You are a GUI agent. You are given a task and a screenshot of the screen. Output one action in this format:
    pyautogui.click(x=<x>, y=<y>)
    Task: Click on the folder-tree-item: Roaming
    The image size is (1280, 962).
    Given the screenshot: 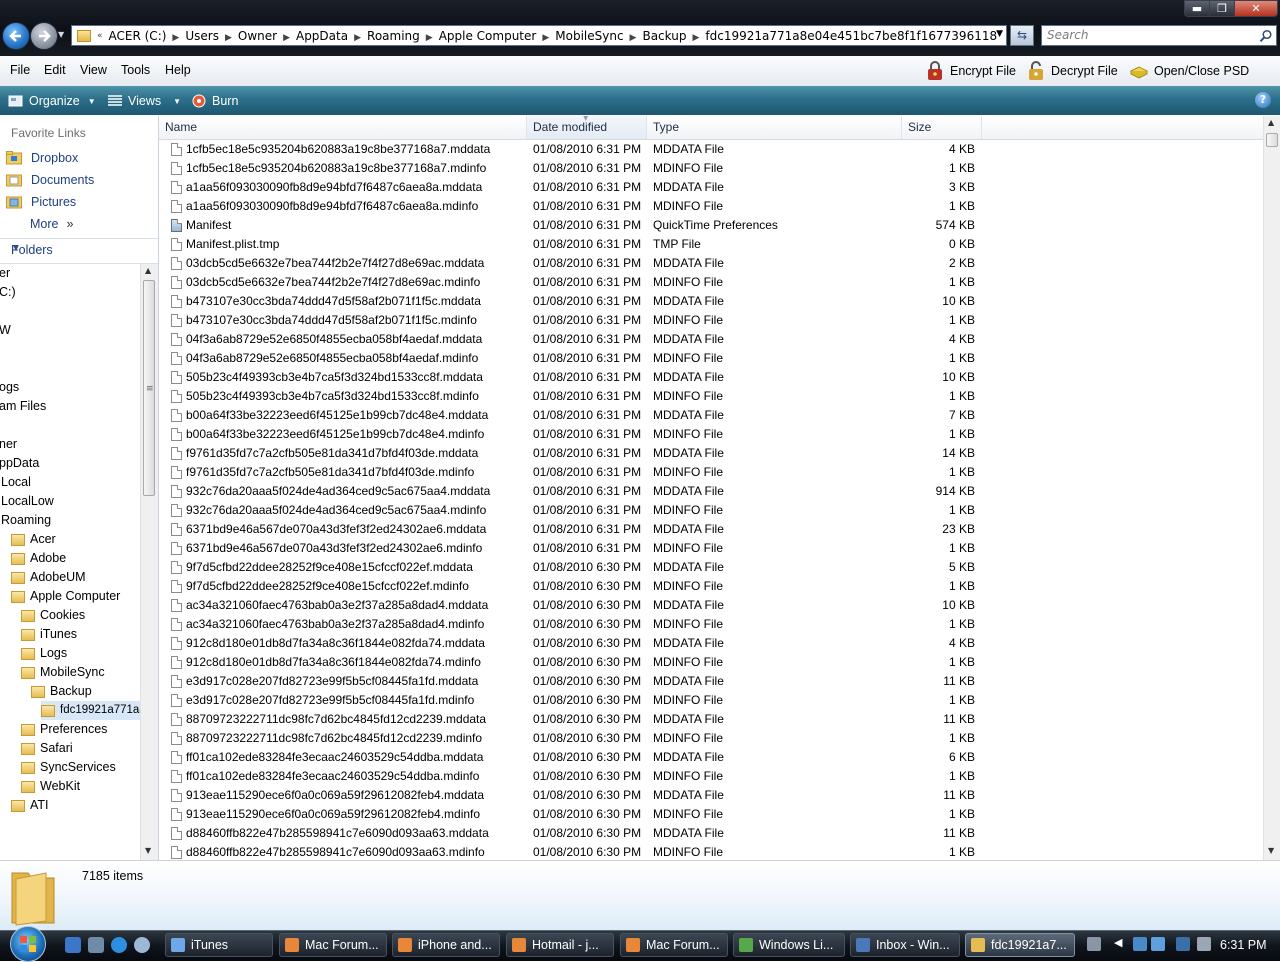 What is the action you would take?
    pyautogui.click(x=26, y=520)
    